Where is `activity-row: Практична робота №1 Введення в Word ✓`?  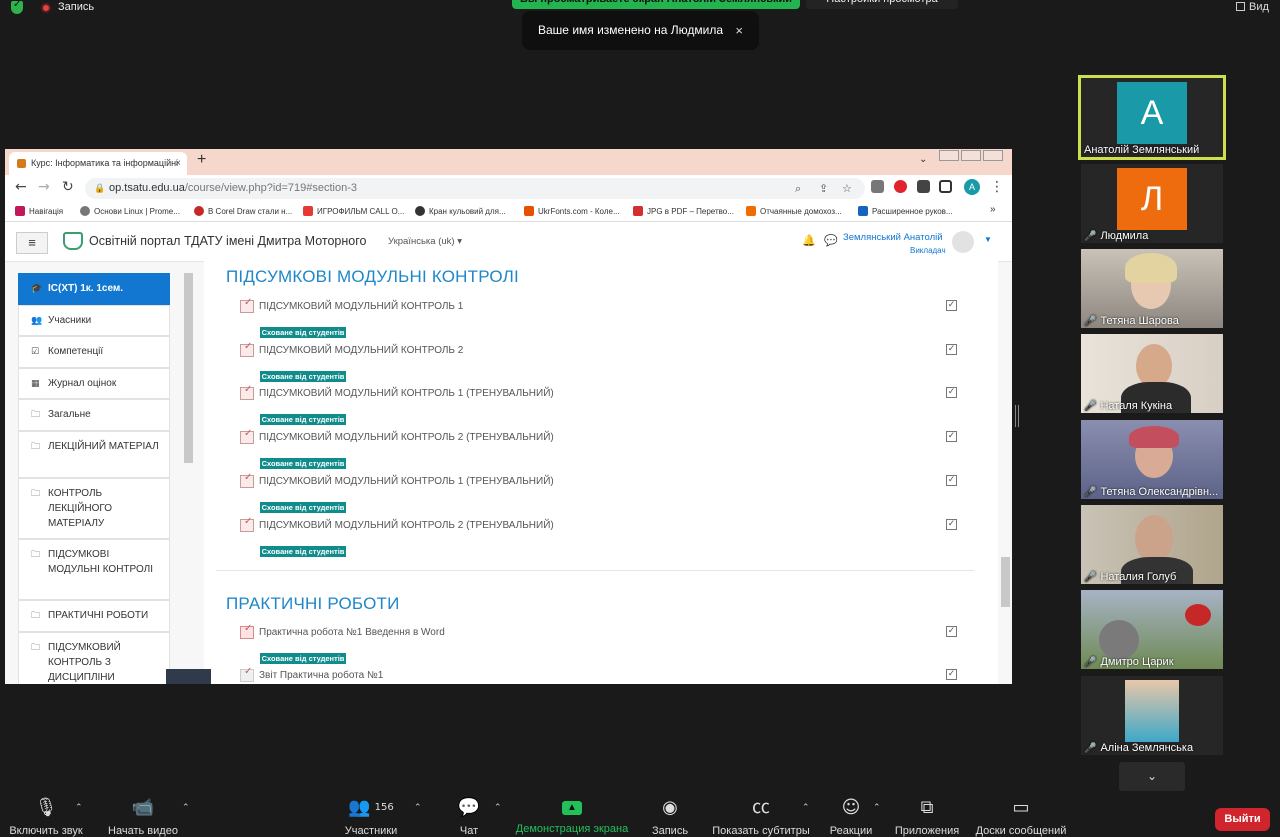
activity-row: Практична робота №1 Введення в Word ✓ is located at coordinates (605, 633).